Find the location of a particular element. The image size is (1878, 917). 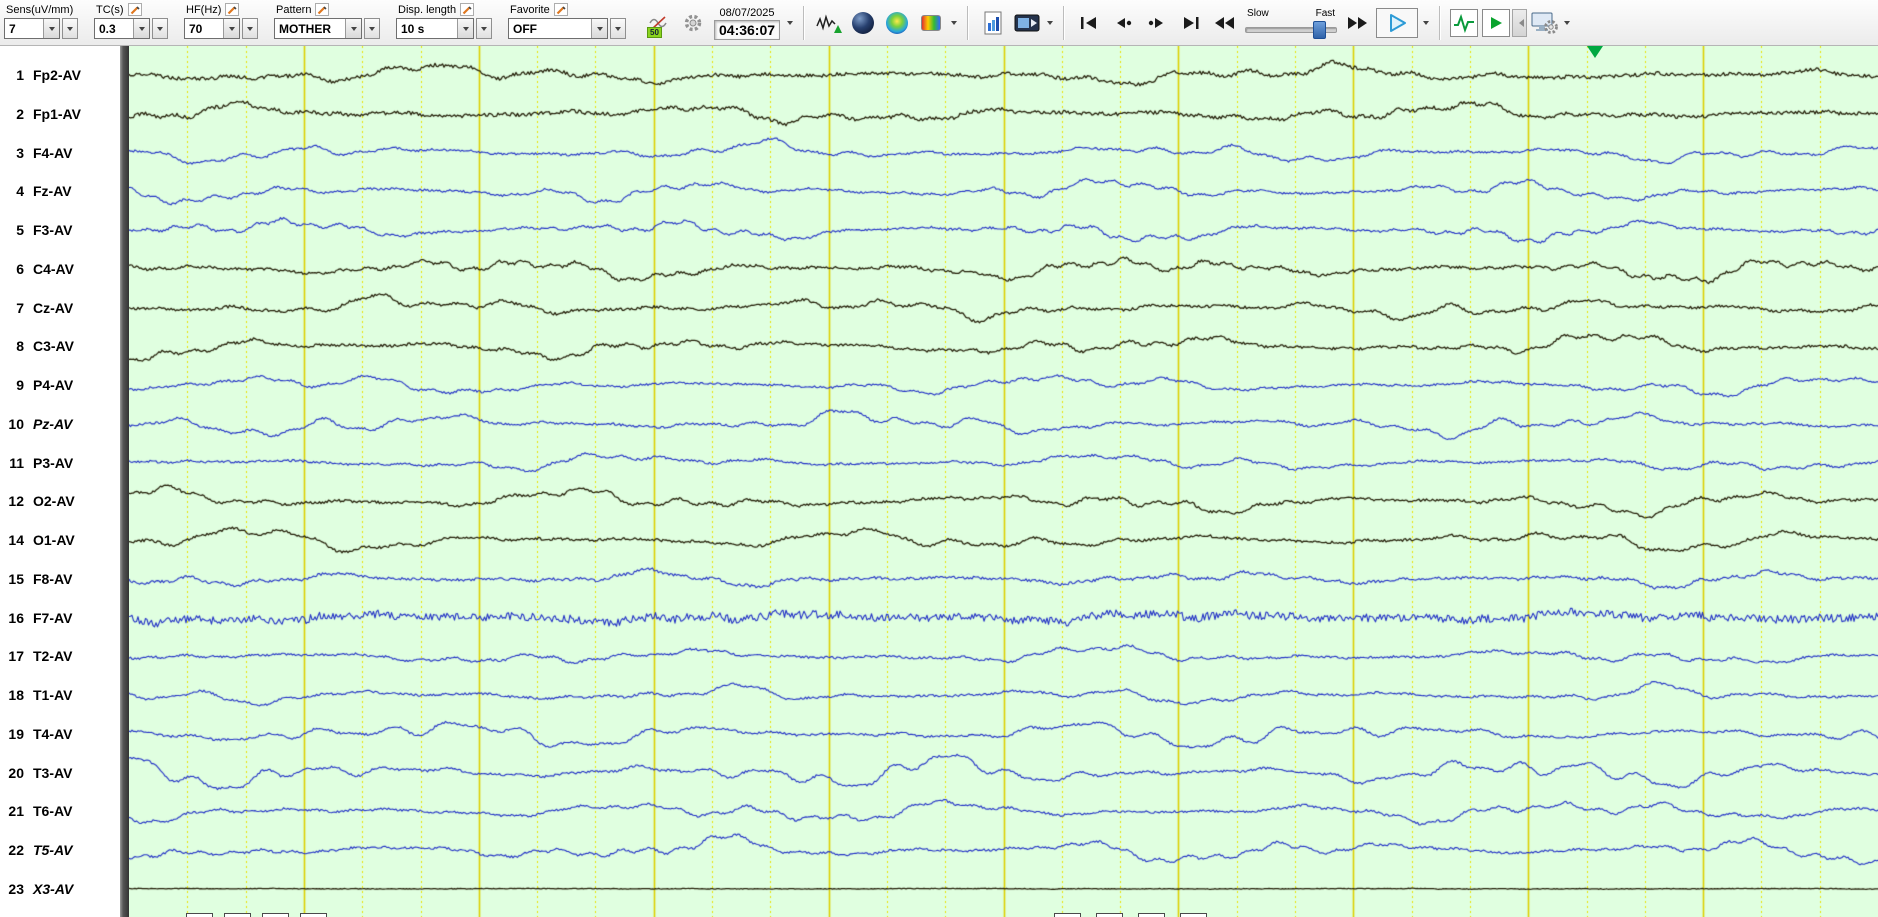

play-button is located at coordinates (1397, 22).